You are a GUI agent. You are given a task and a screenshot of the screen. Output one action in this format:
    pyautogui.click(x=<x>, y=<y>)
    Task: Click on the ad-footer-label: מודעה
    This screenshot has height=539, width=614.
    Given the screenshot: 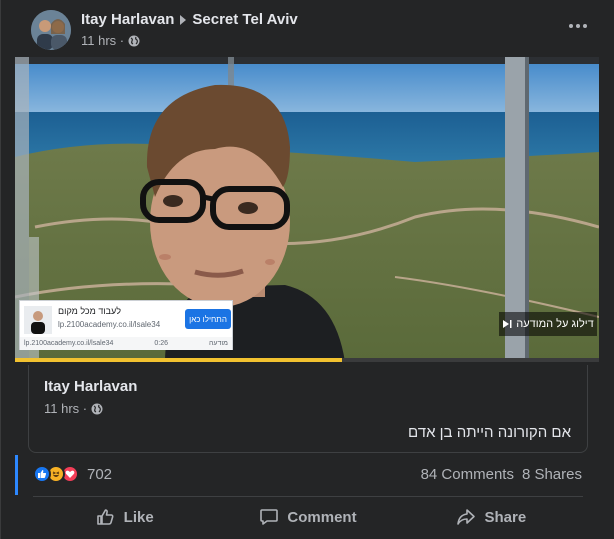 What is the action you would take?
    pyautogui.click(x=218, y=343)
    